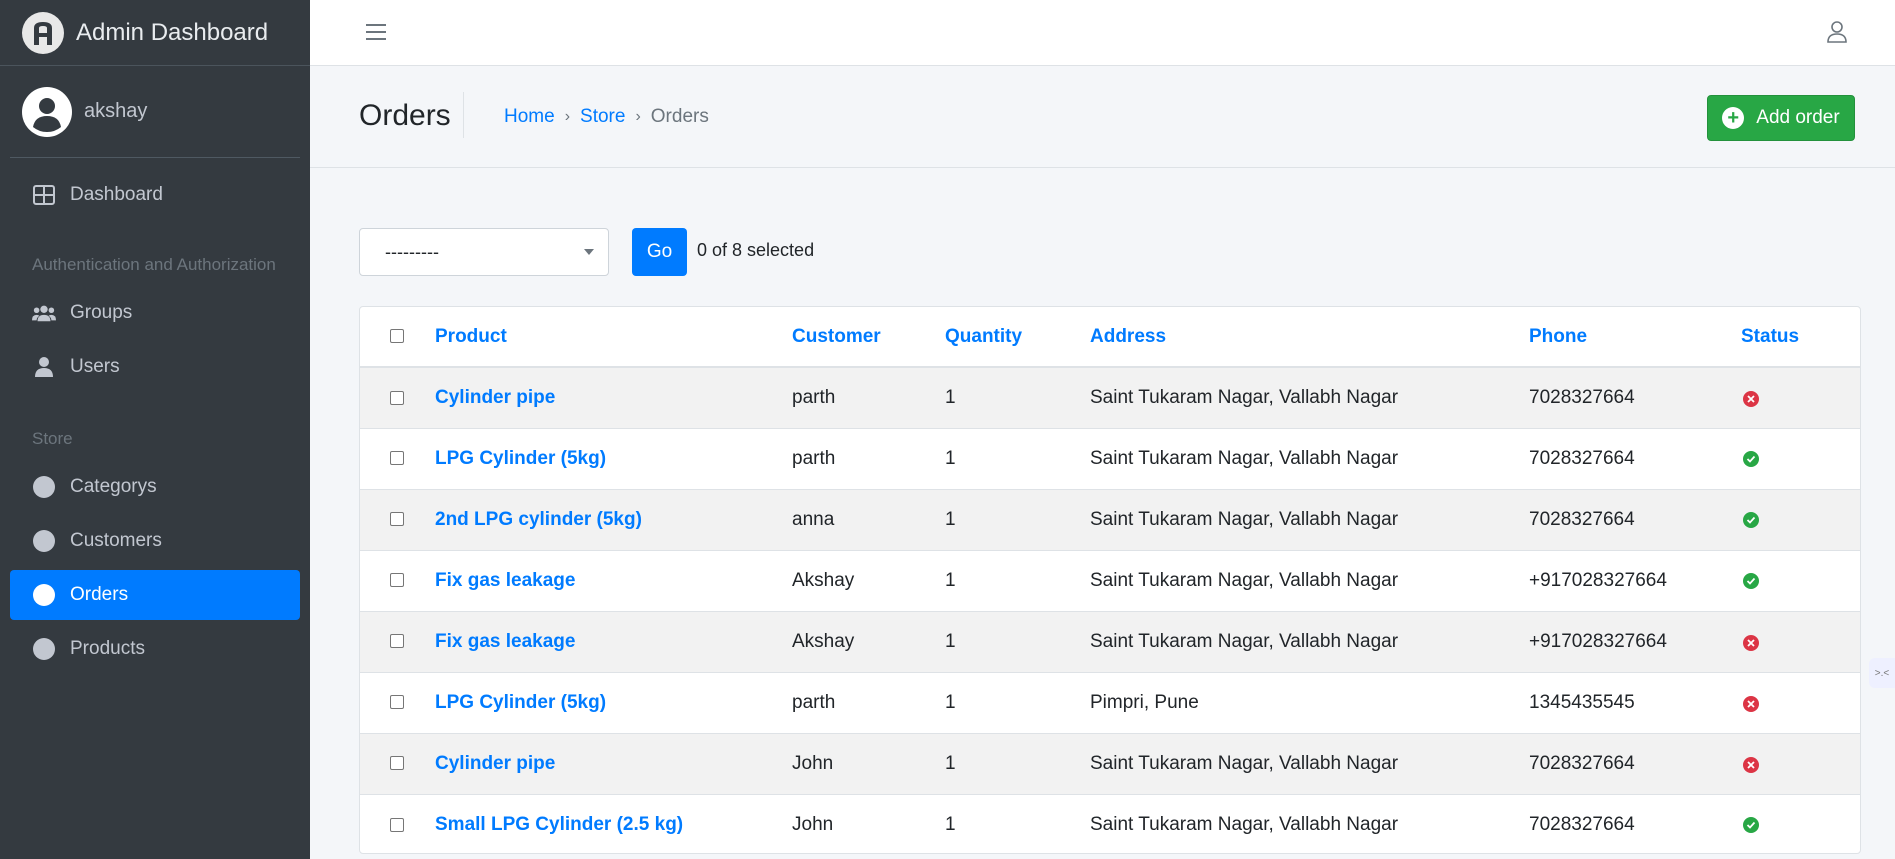 The height and width of the screenshot is (859, 1895). I want to click on add-order-button: + Add order, so click(1781, 118).